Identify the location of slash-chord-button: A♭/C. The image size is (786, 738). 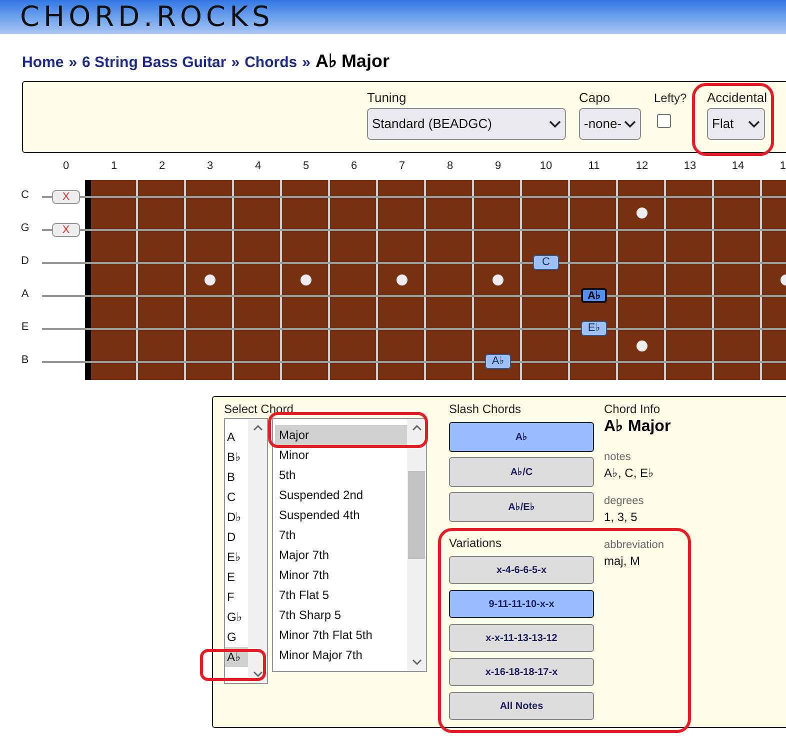
(521, 472).